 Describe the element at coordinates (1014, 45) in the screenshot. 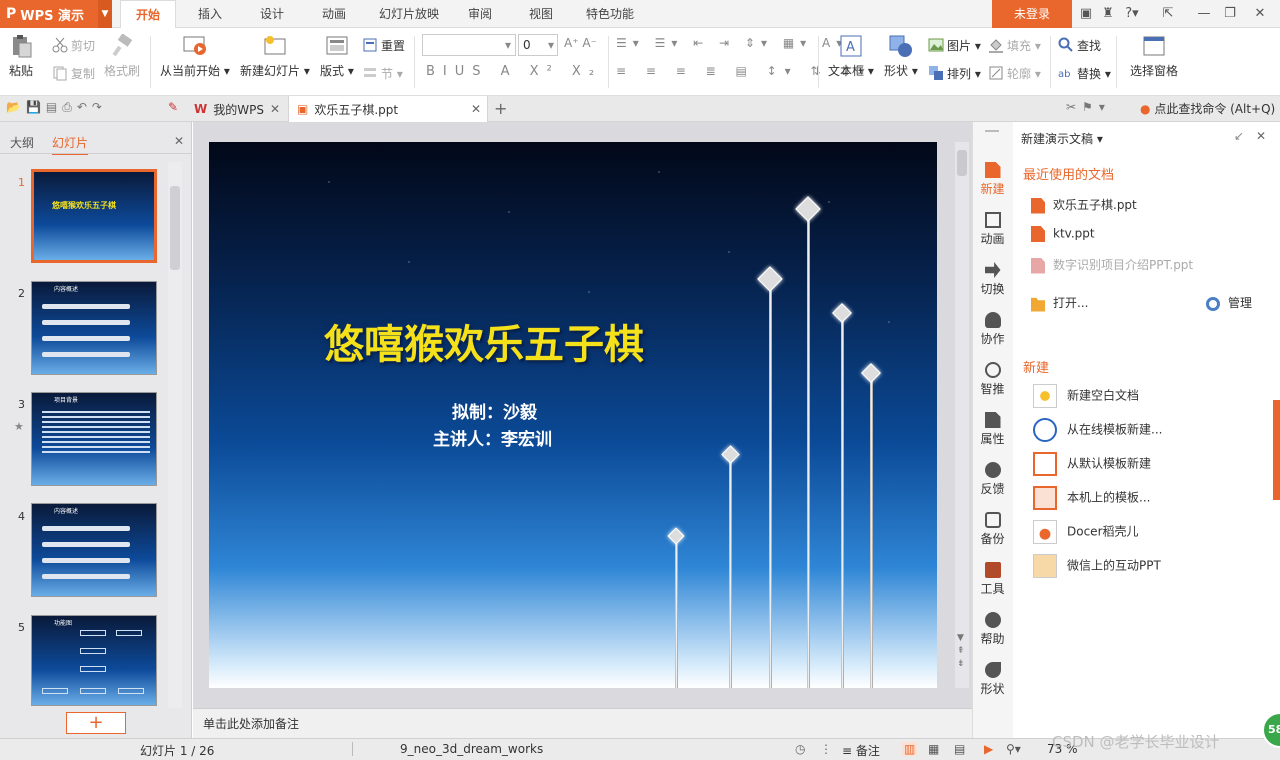

I see `fill-button: 填充 ▾` at that location.